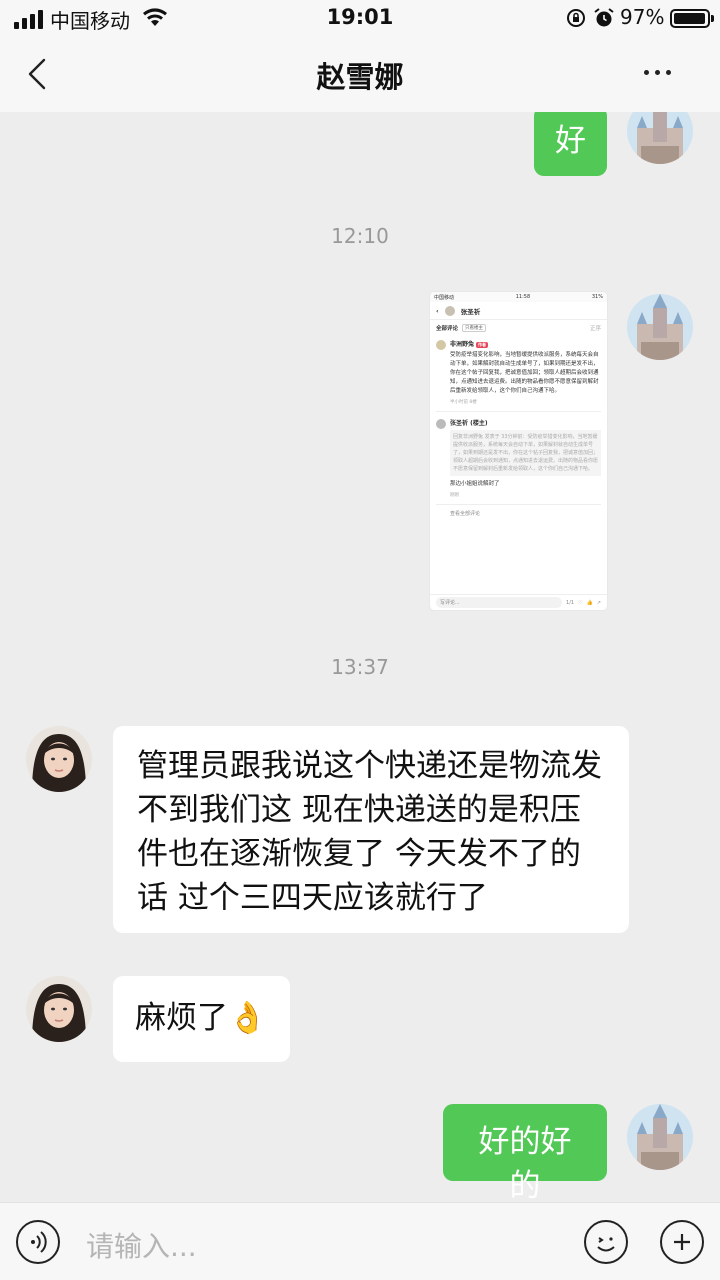 The image size is (720, 1280). I want to click on thumb-comment-meta: 半小时前 8楼, so click(463, 402).